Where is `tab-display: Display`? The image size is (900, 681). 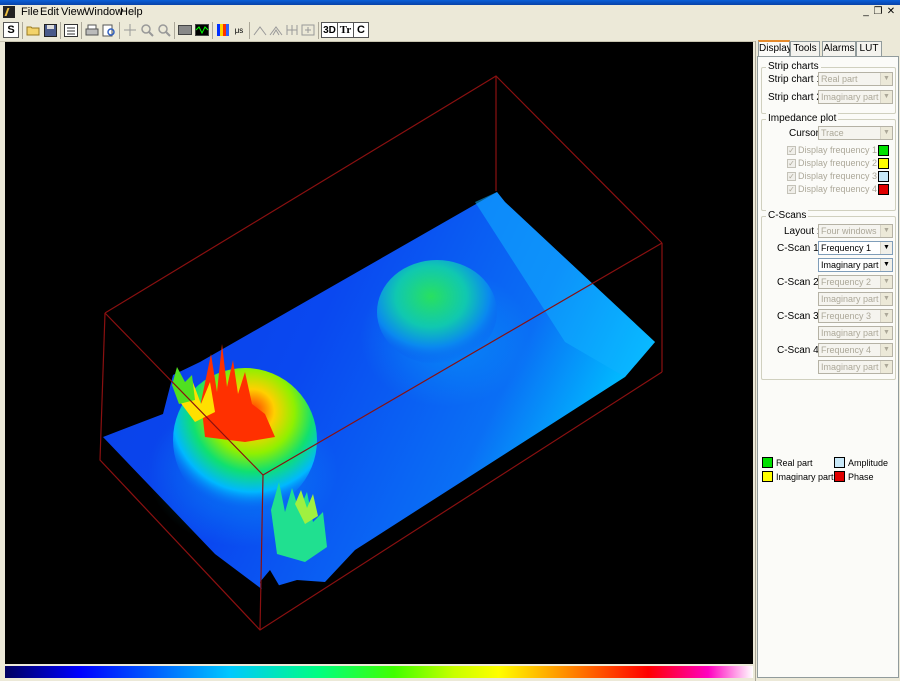
tab-display: Display is located at coordinates (775, 48).